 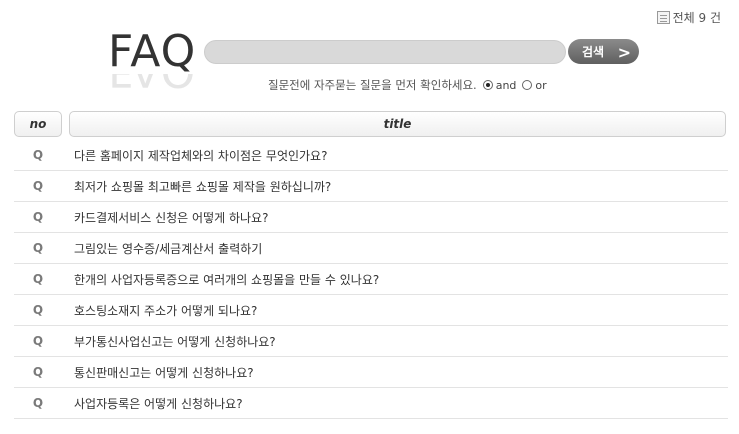 I want to click on table-row: Q 카드결제서비스 신청은 어떻게 하나요?, so click(x=371, y=217).